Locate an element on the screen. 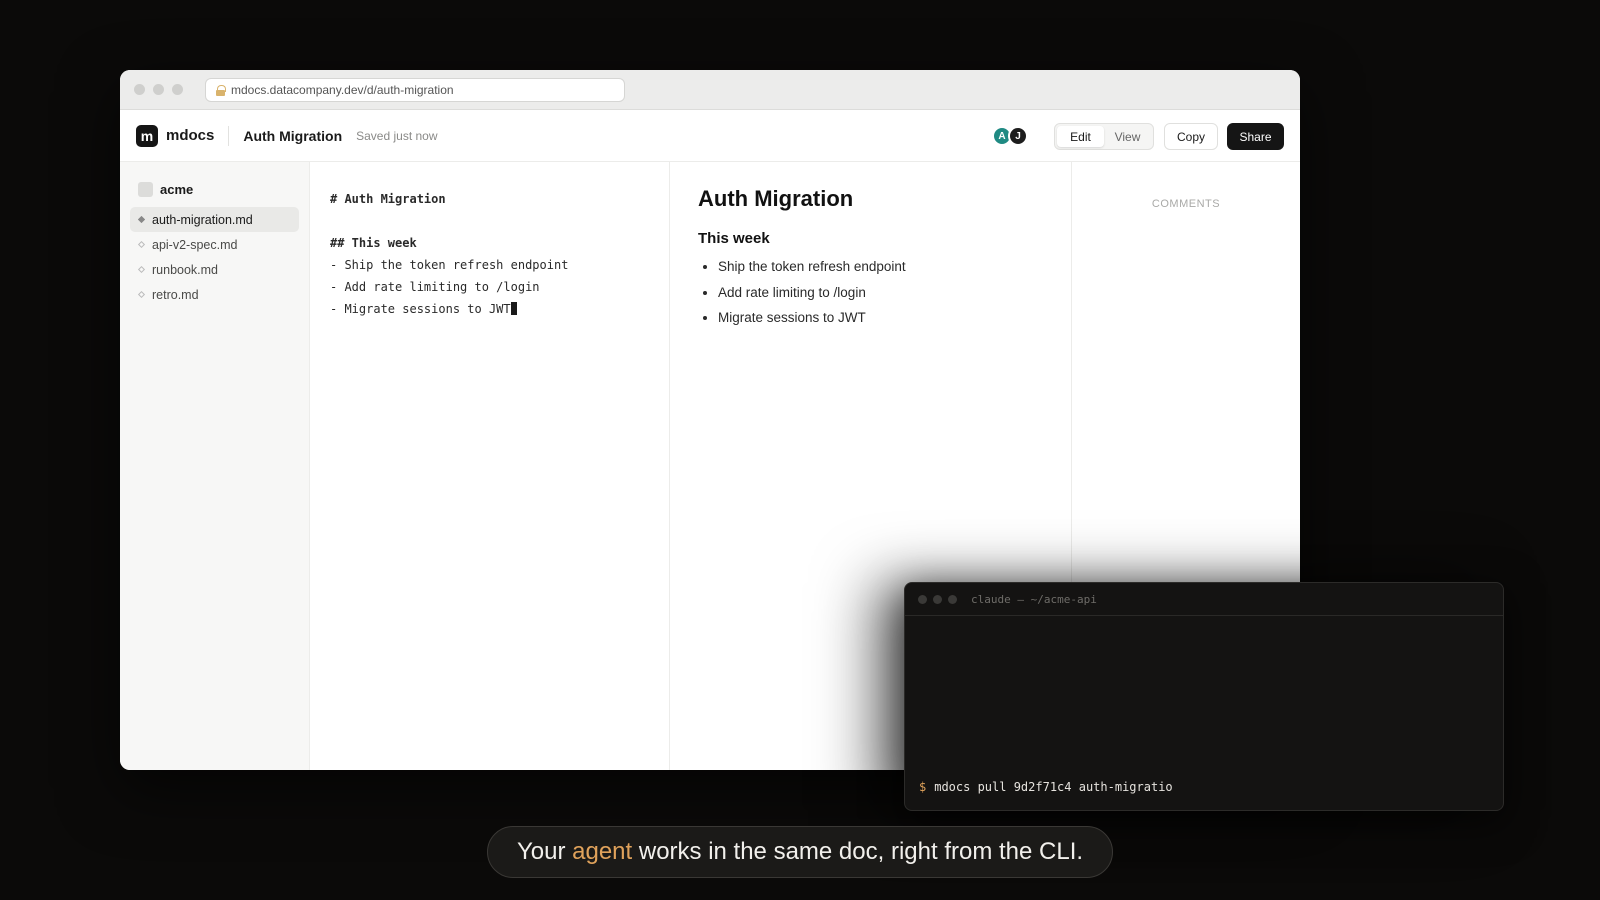  terminal-minimize-button is located at coordinates (937, 599).